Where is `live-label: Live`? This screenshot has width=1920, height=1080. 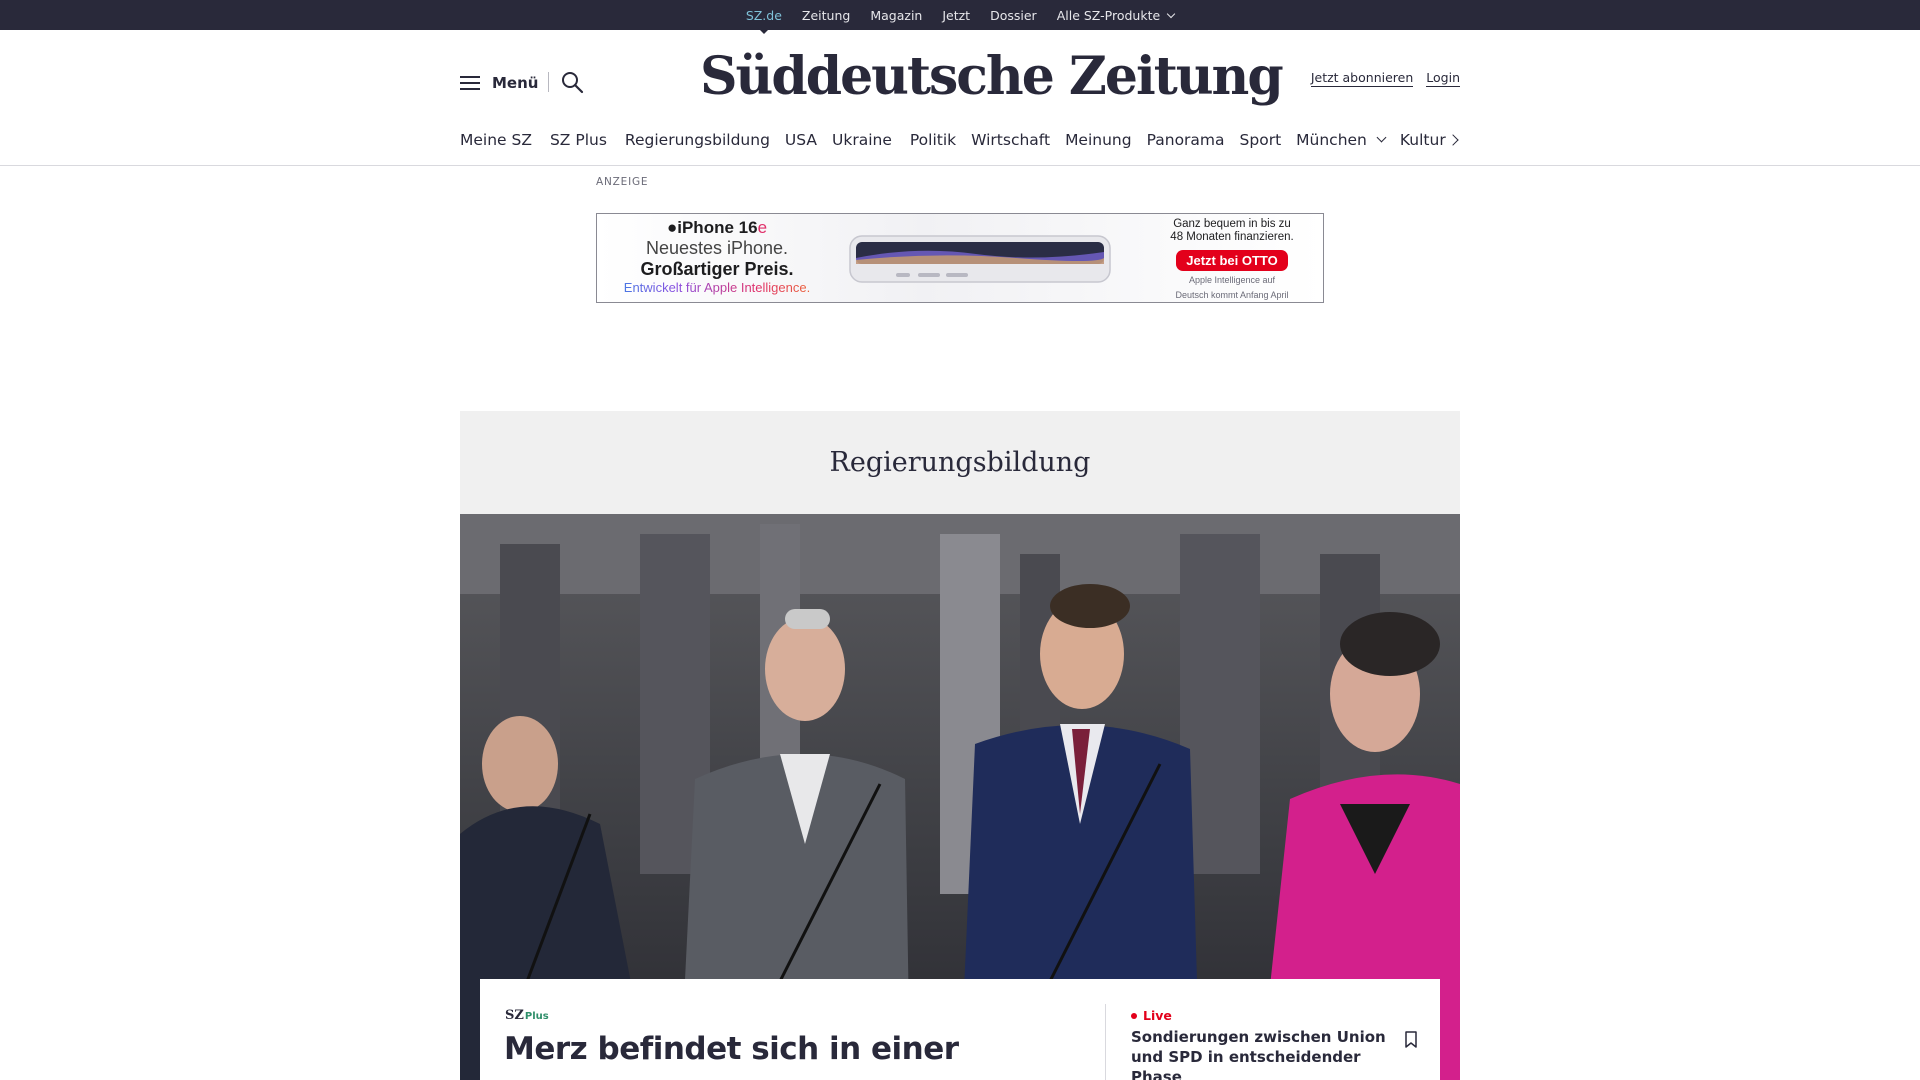 live-label: Live is located at coordinates (1157, 1015).